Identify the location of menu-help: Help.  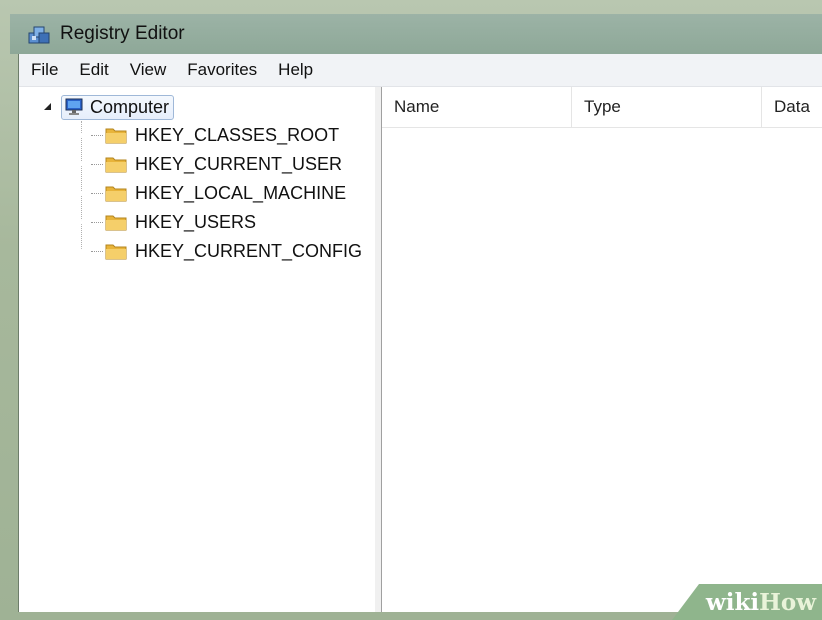
(295, 70).